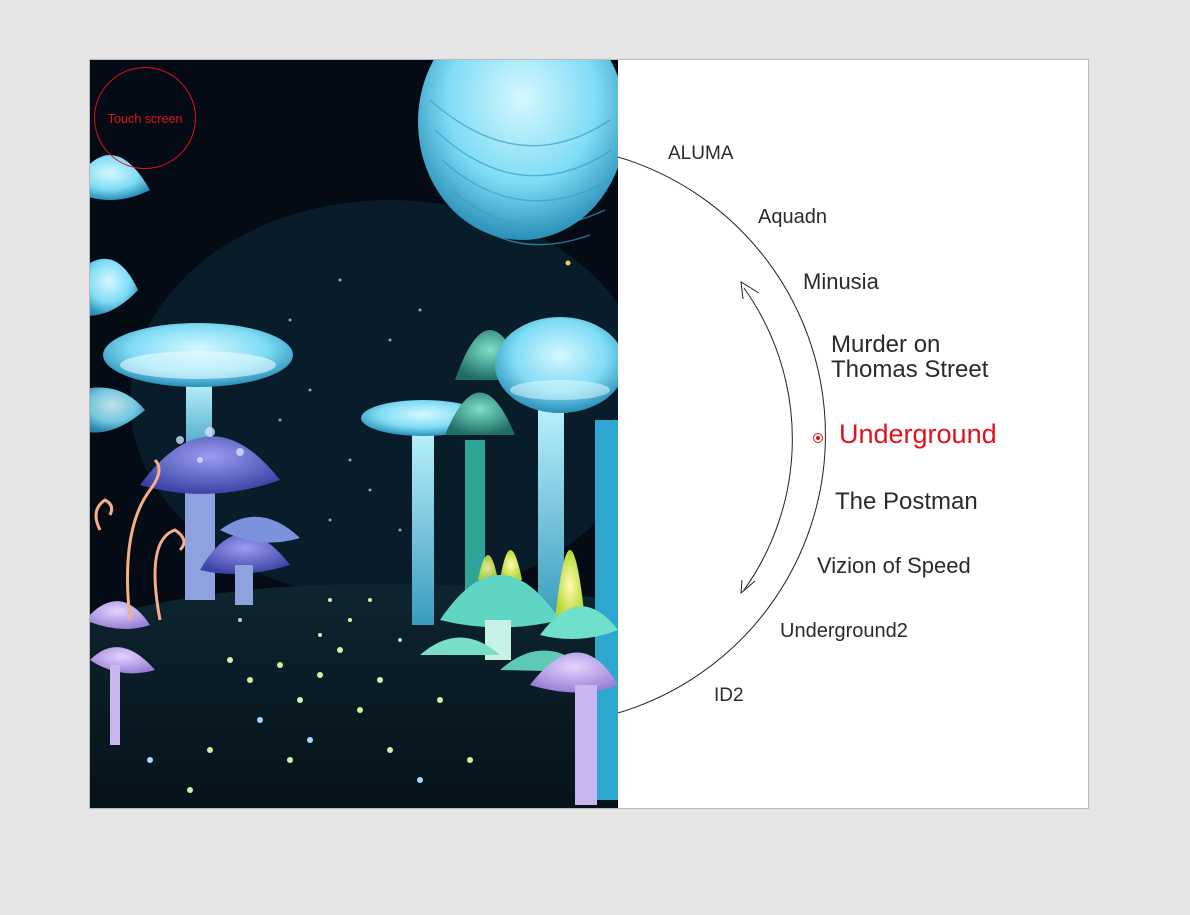  I want to click on arrow-down-icon, so click(748, 587).